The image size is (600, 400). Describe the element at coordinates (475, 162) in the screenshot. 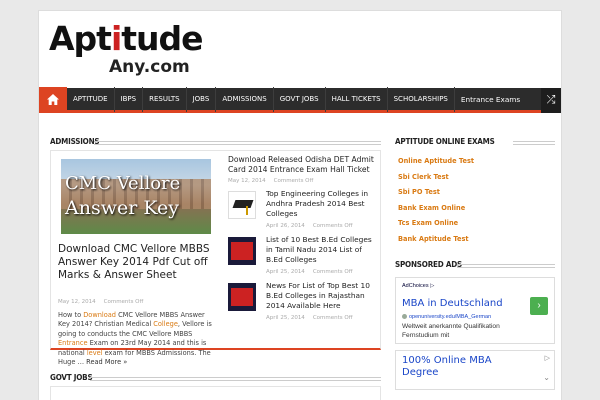

I see `exam-link: Online Aptitude Test` at that location.